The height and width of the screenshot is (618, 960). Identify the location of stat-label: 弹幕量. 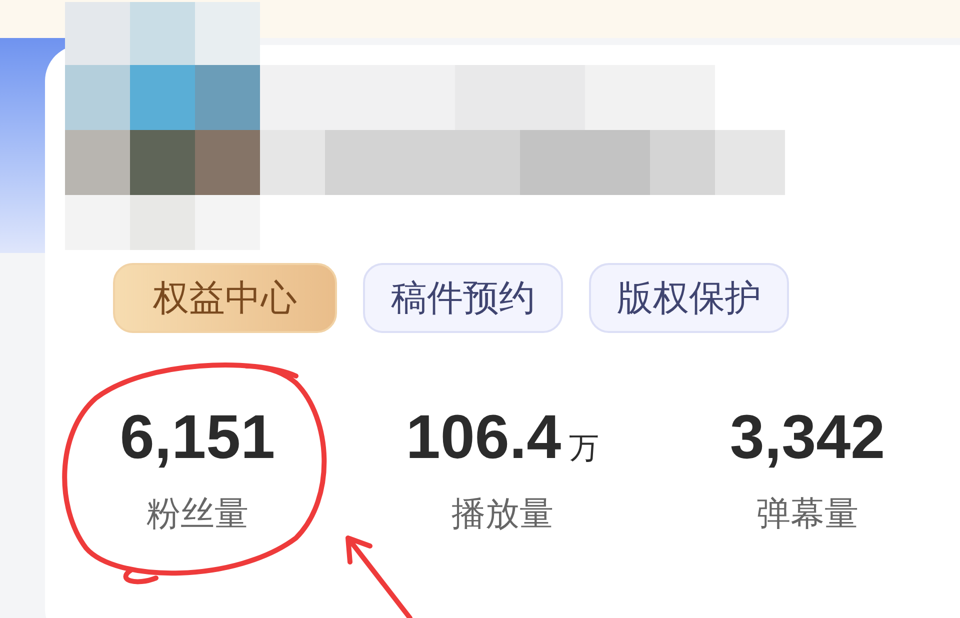
(807, 514).